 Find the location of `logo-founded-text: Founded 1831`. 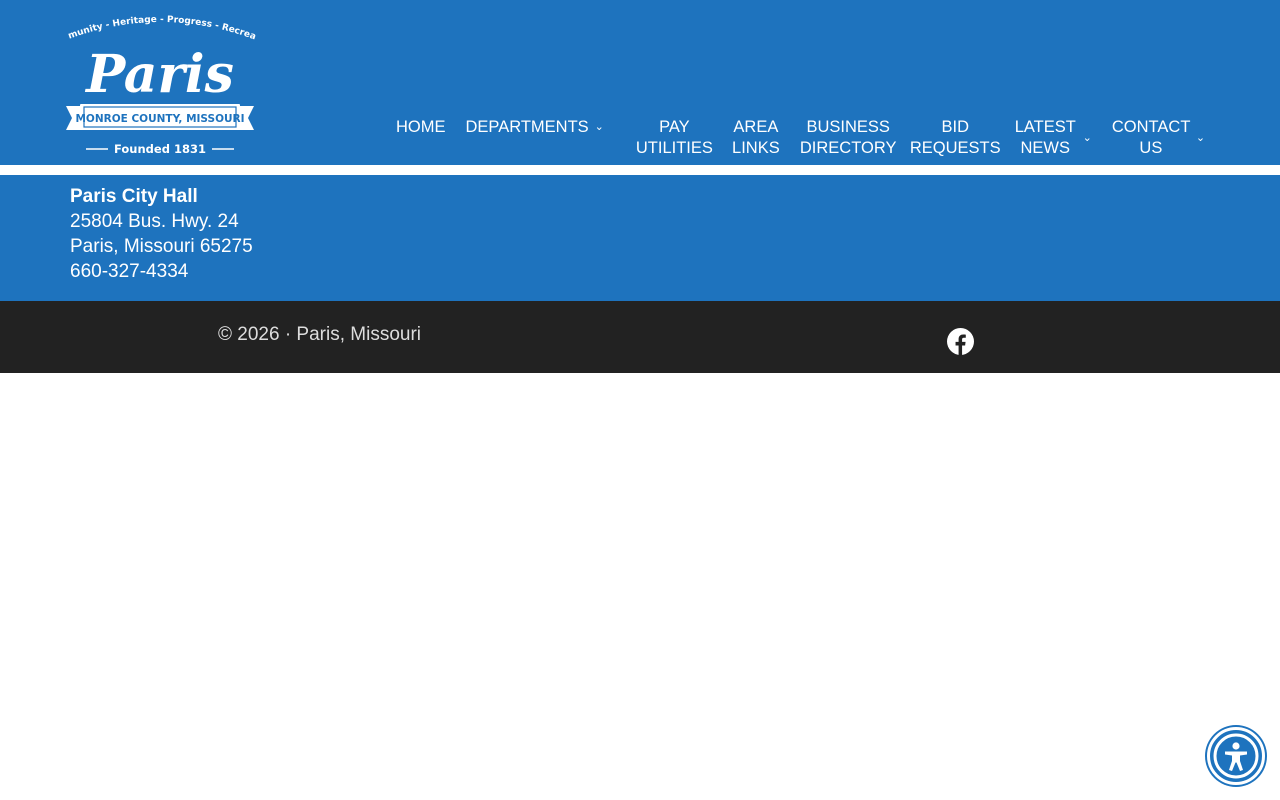

logo-founded-text: Founded 1831 is located at coordinates (160, 149).